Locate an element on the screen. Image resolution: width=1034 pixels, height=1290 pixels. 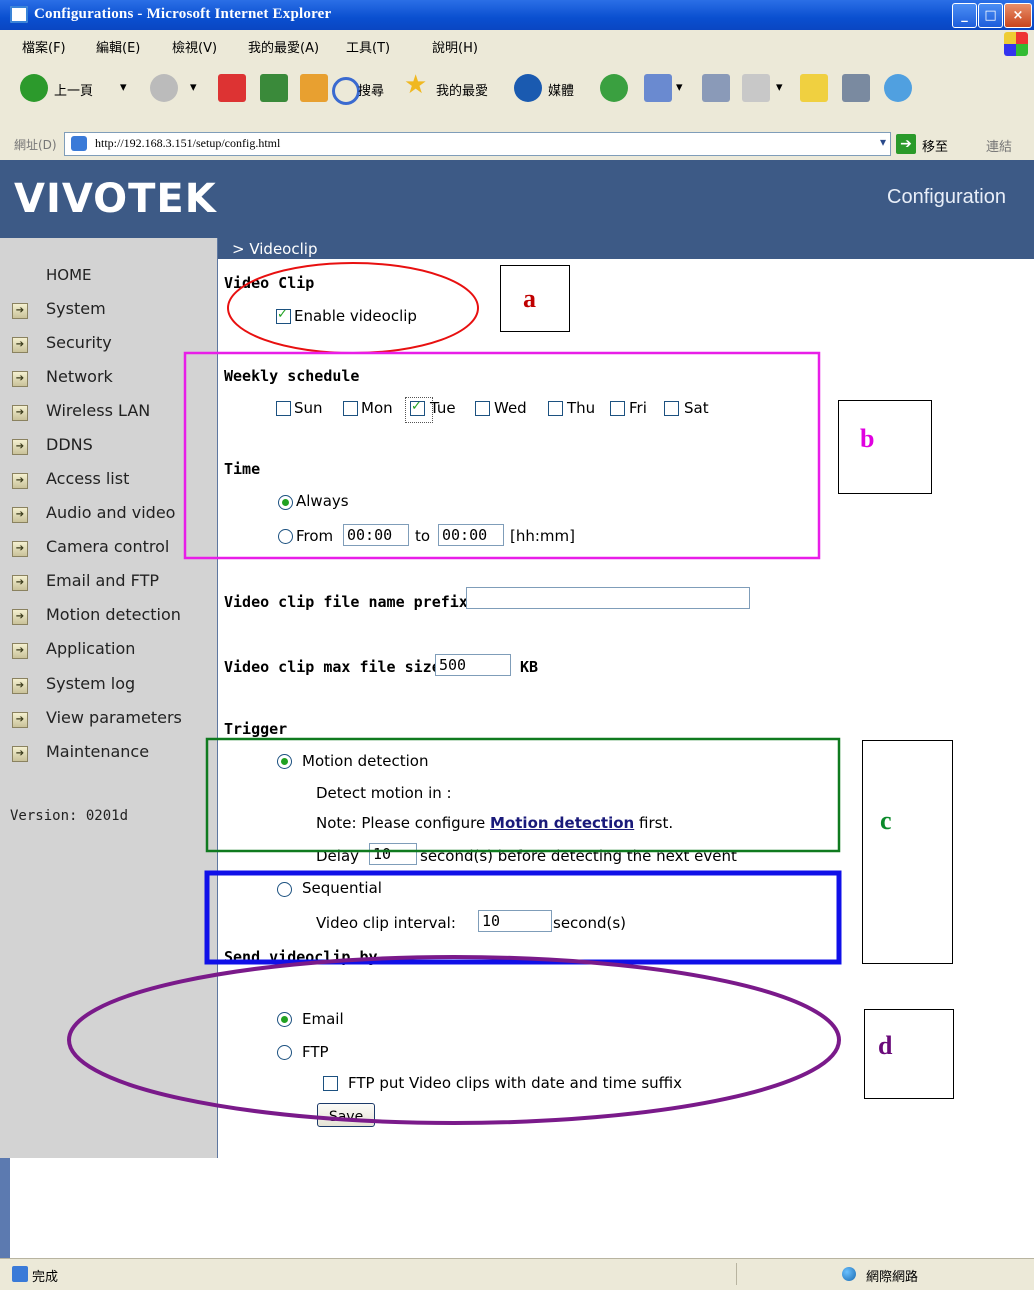
annotation-a-label: a is located at coordinates (529, 298).